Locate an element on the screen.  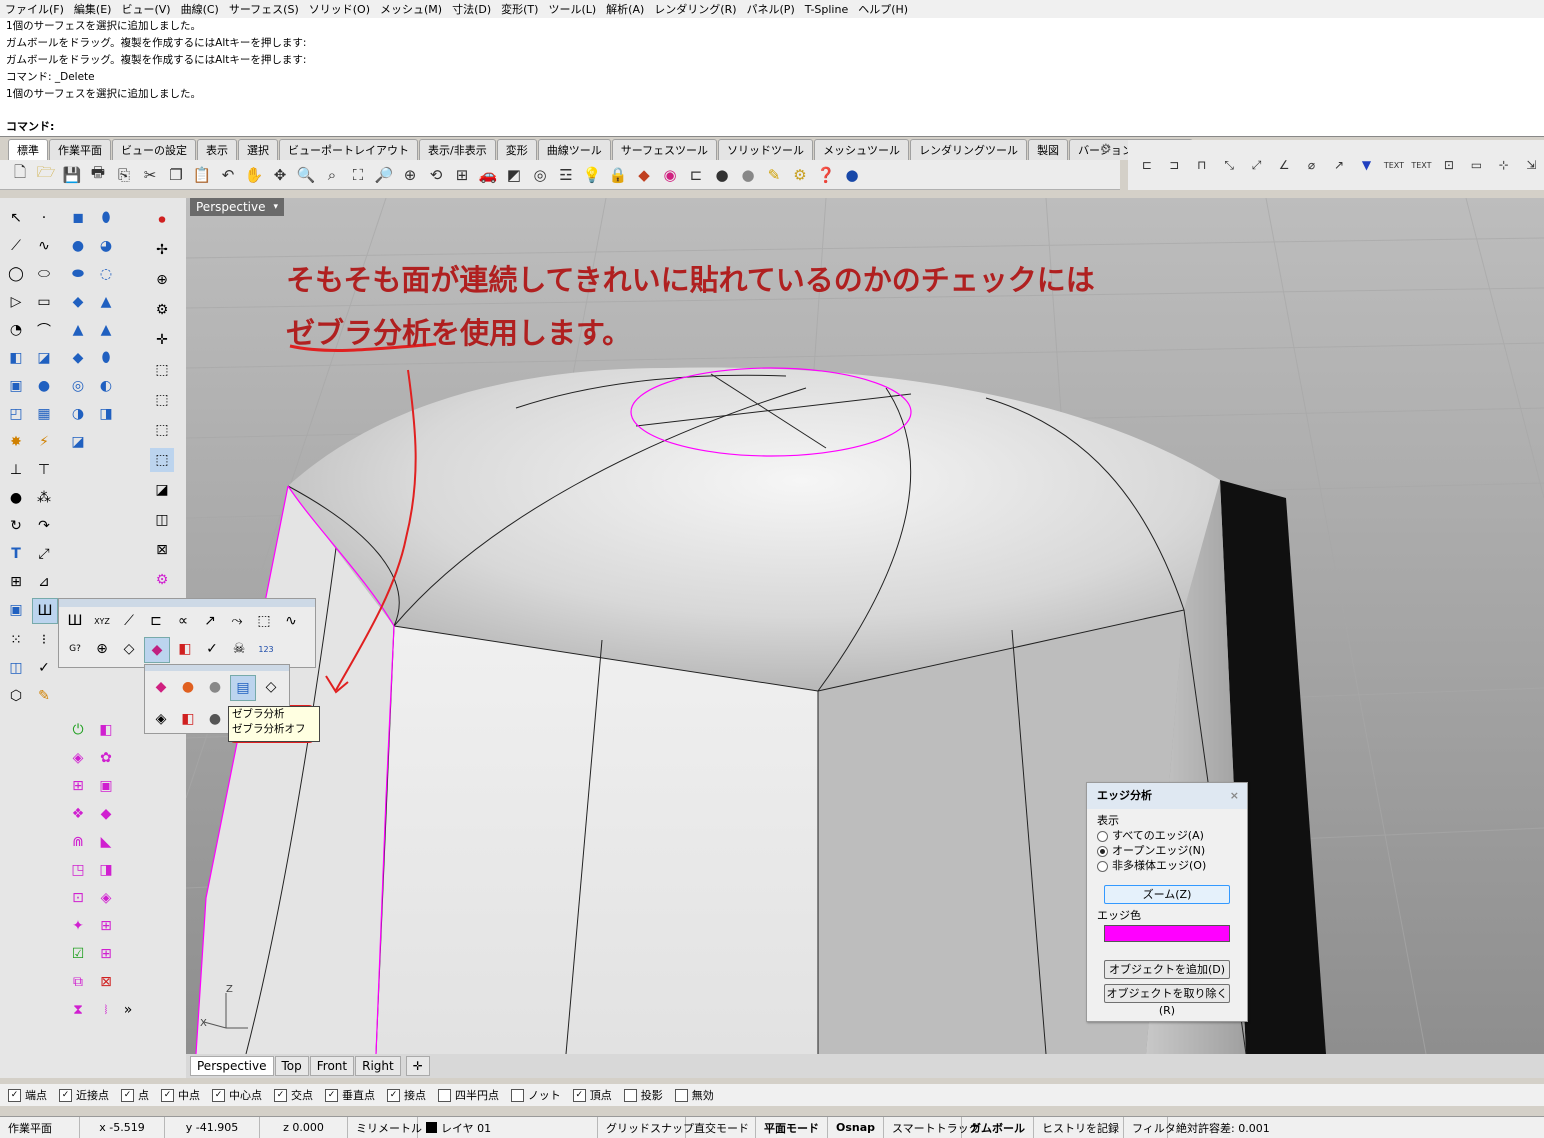
undo-icon: ↶ is located at coordinates (228, 175).